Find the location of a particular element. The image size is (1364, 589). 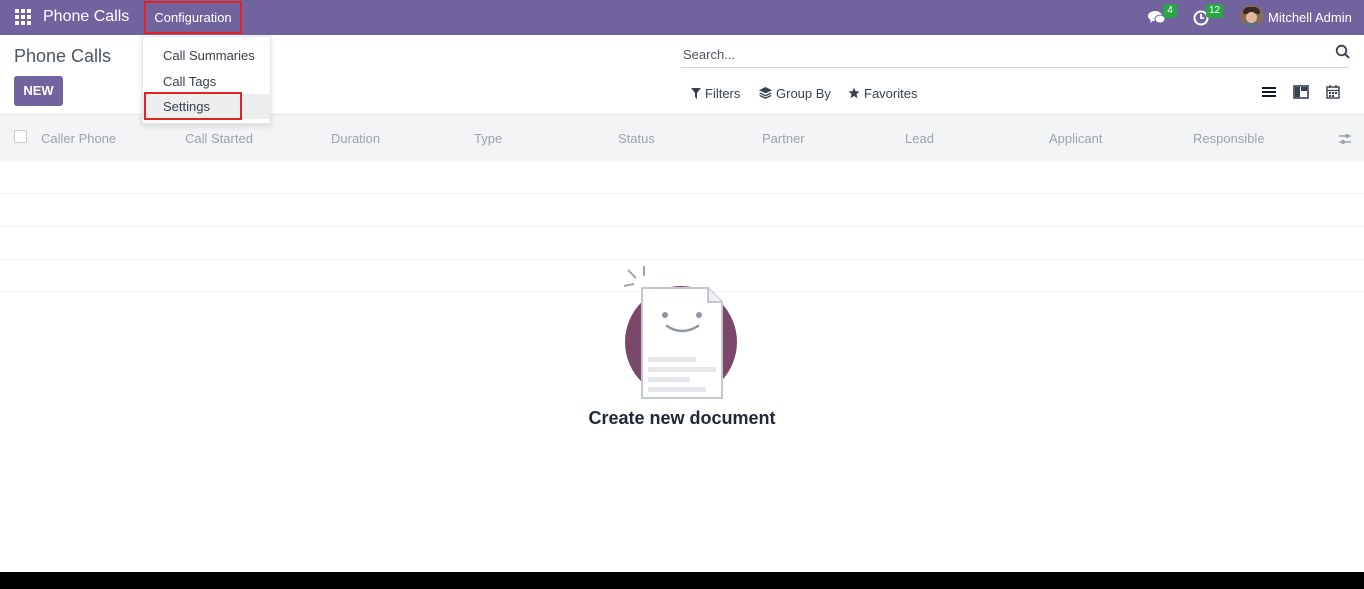

column-applicant: Applicant is located at coordinates (1075, 138).